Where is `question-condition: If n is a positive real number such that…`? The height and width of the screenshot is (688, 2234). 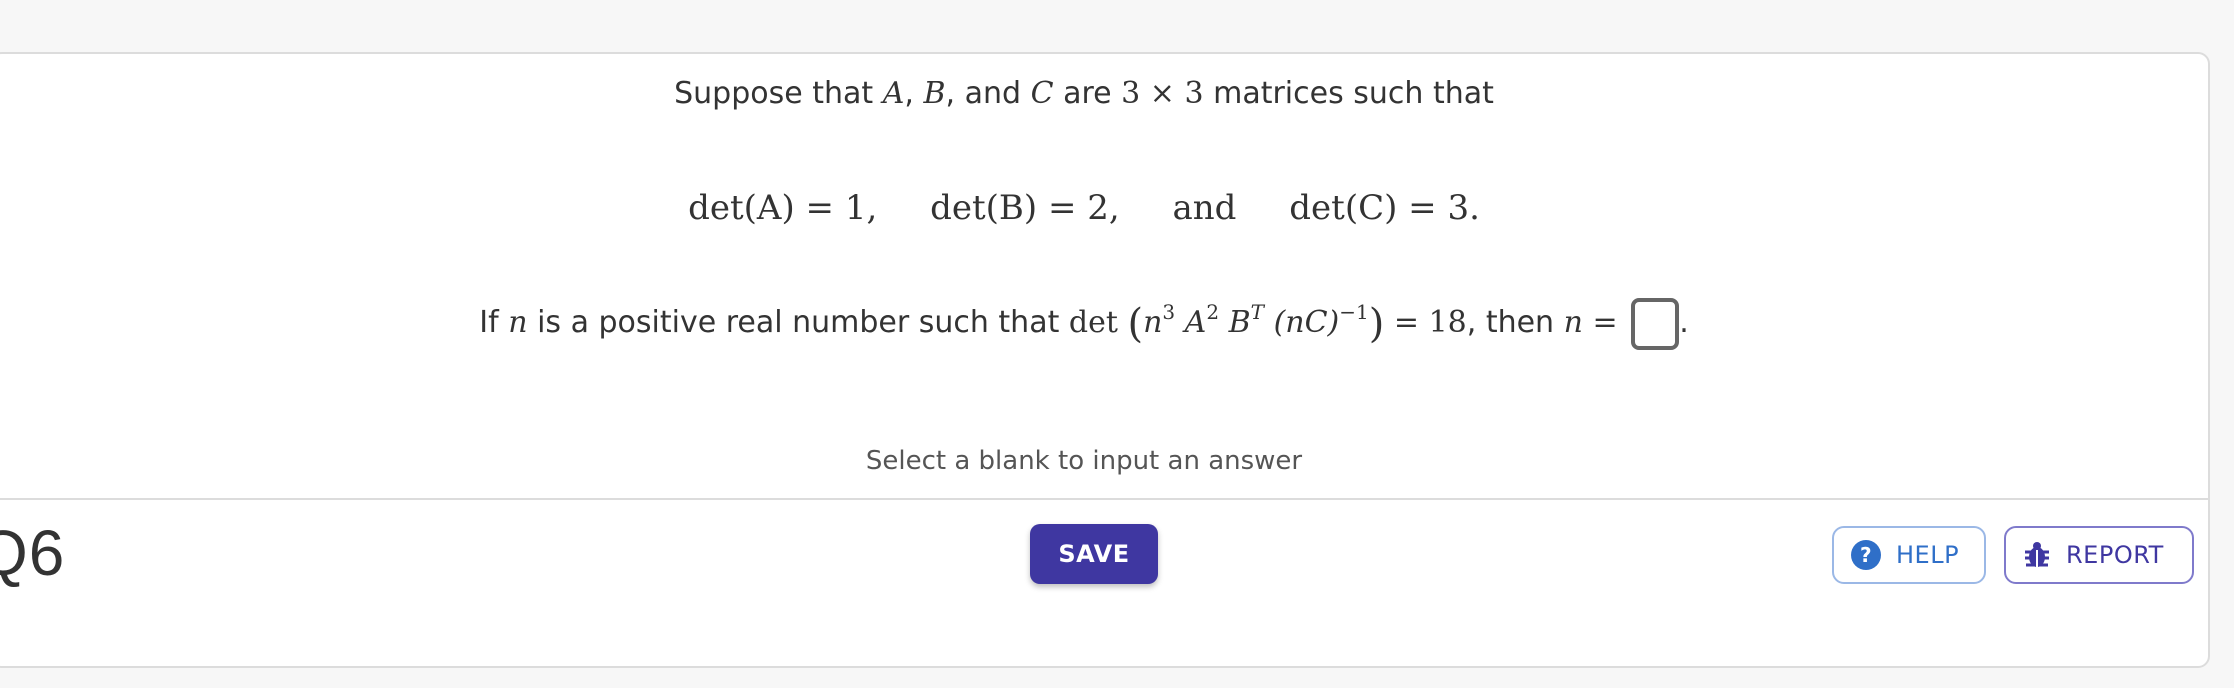
question-condition: If n is a positive real number such that… is located at coordinates (1088, 324).